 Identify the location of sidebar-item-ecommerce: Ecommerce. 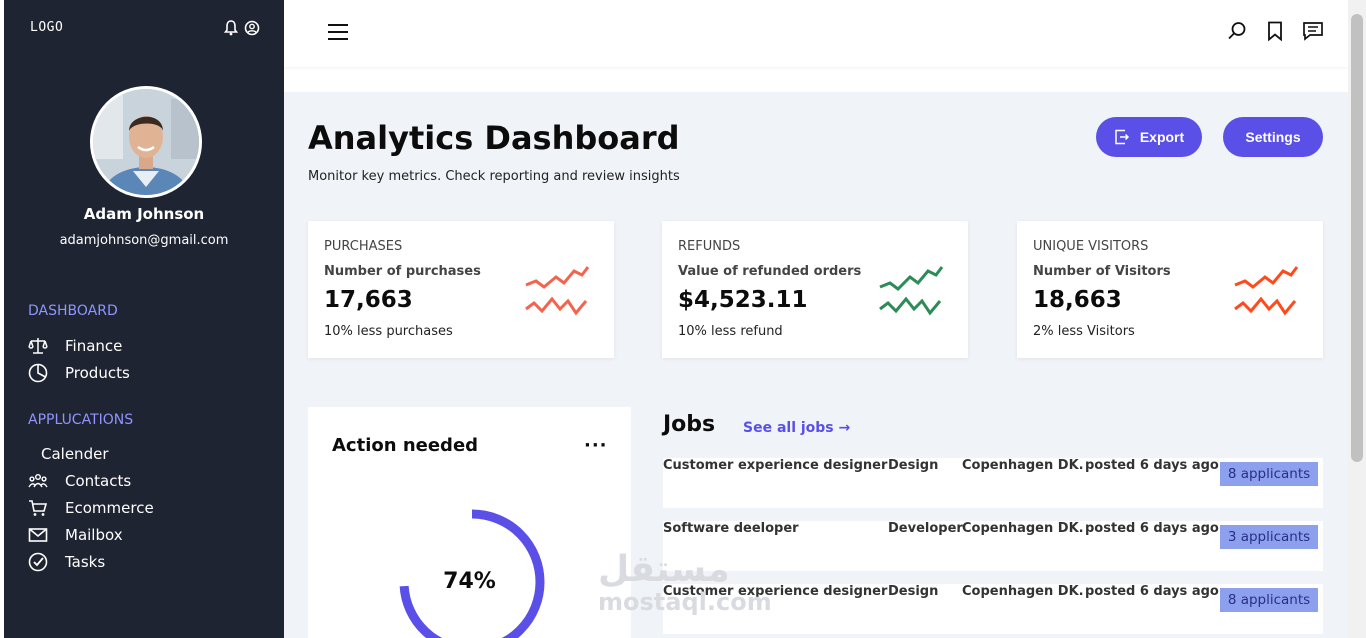
(148, 507).